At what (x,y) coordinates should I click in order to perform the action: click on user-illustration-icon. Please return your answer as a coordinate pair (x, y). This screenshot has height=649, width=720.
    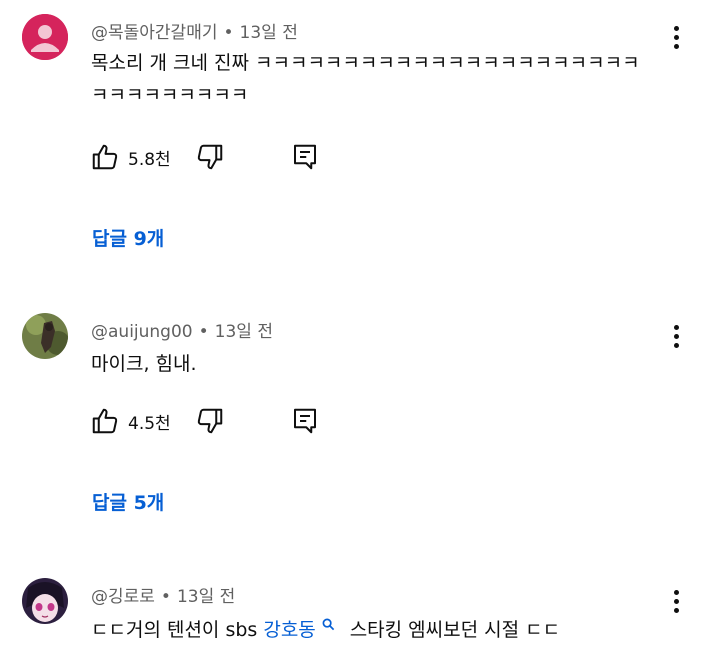
    Looking at the image, I should click on (45, 601).